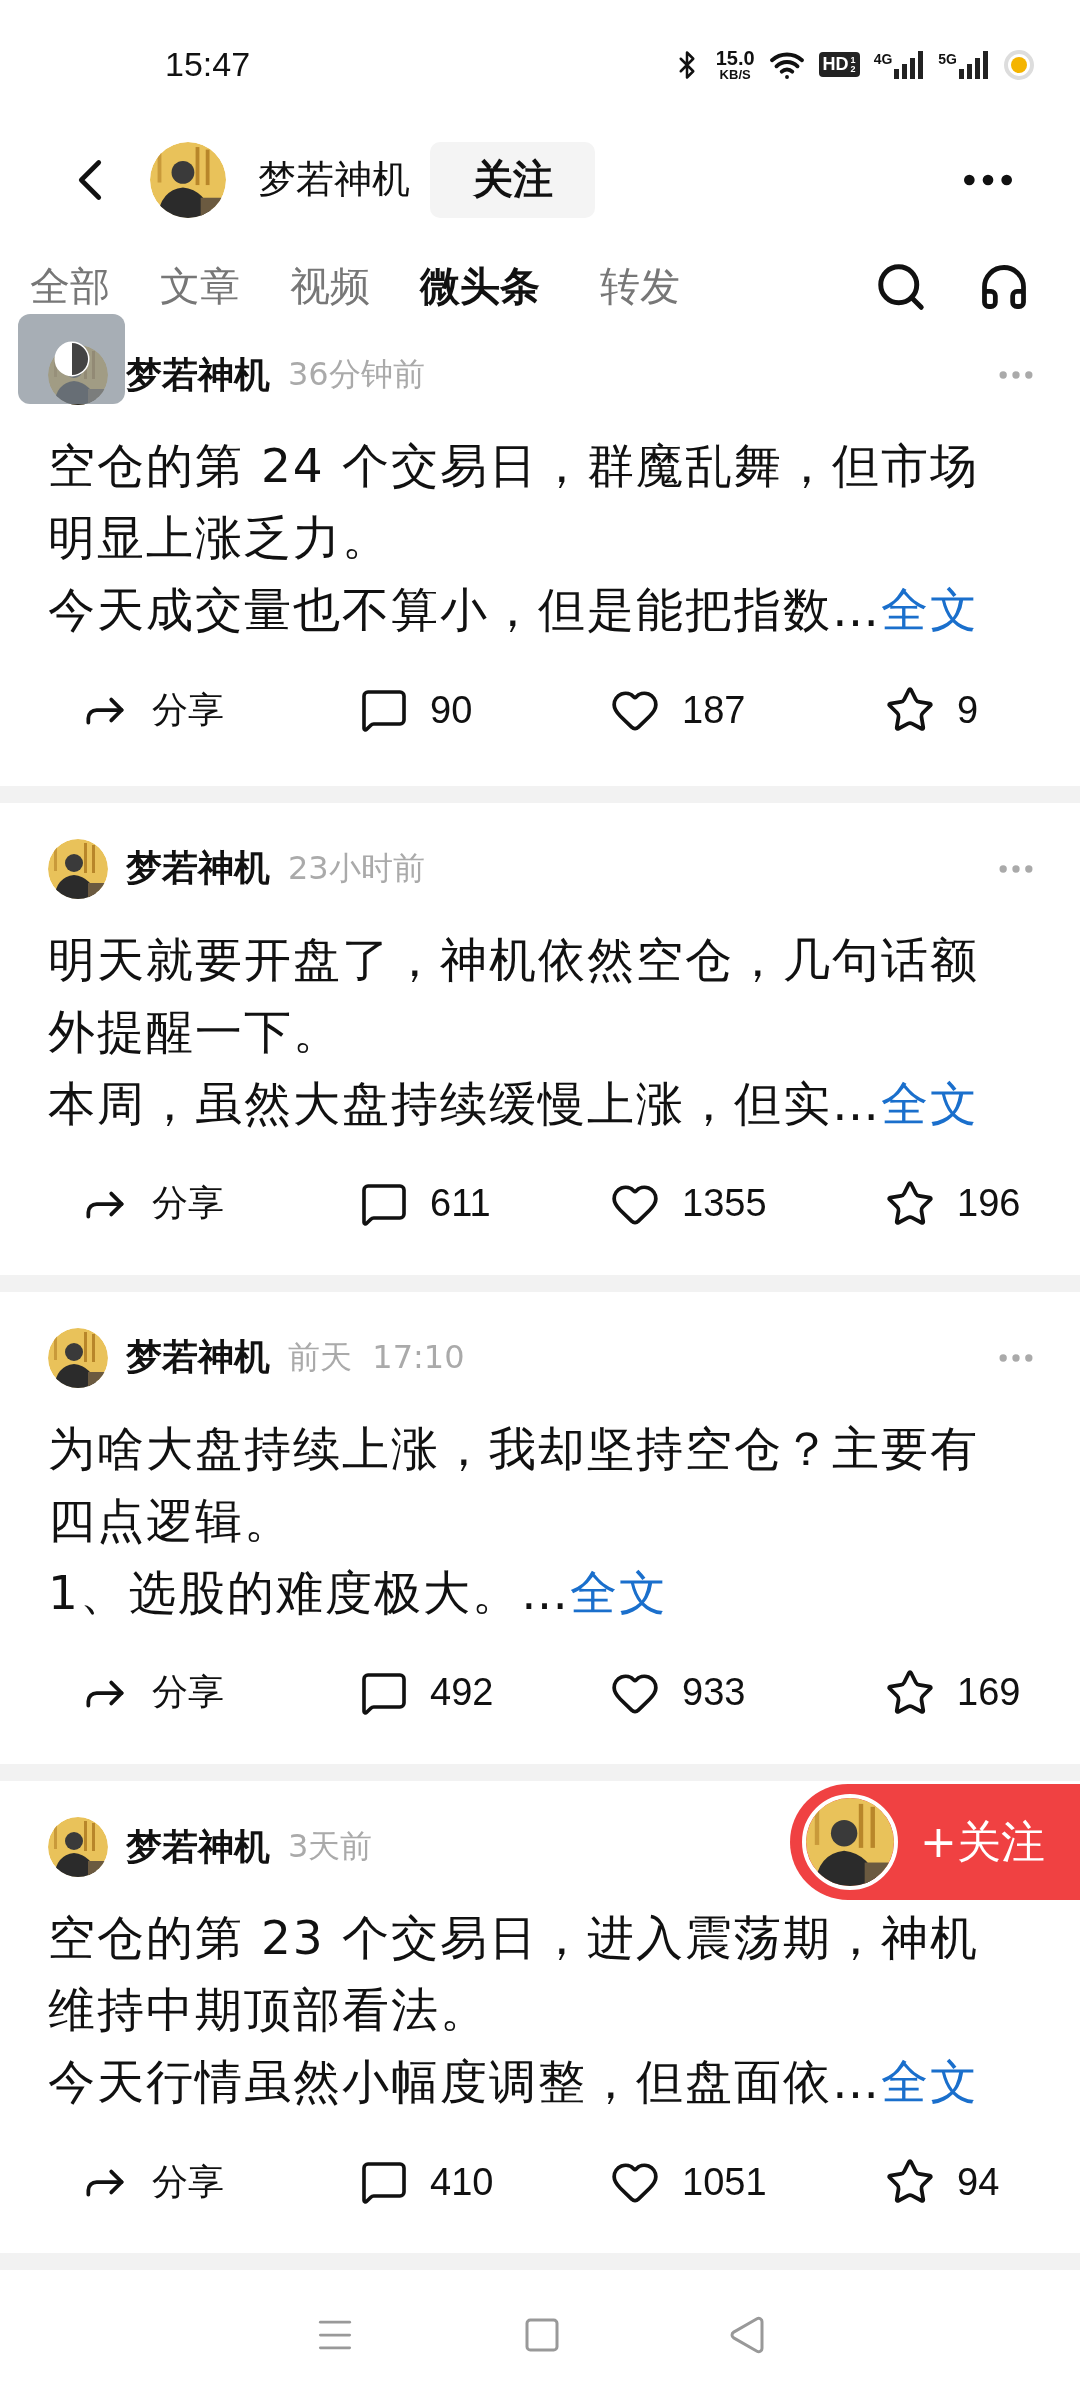 This screenshot has height=2400, width=1080. What do you see at coordinates (735, 75) in the screenshot?
I see `speed-unit: KB/S` at bounding box center [735, 75].